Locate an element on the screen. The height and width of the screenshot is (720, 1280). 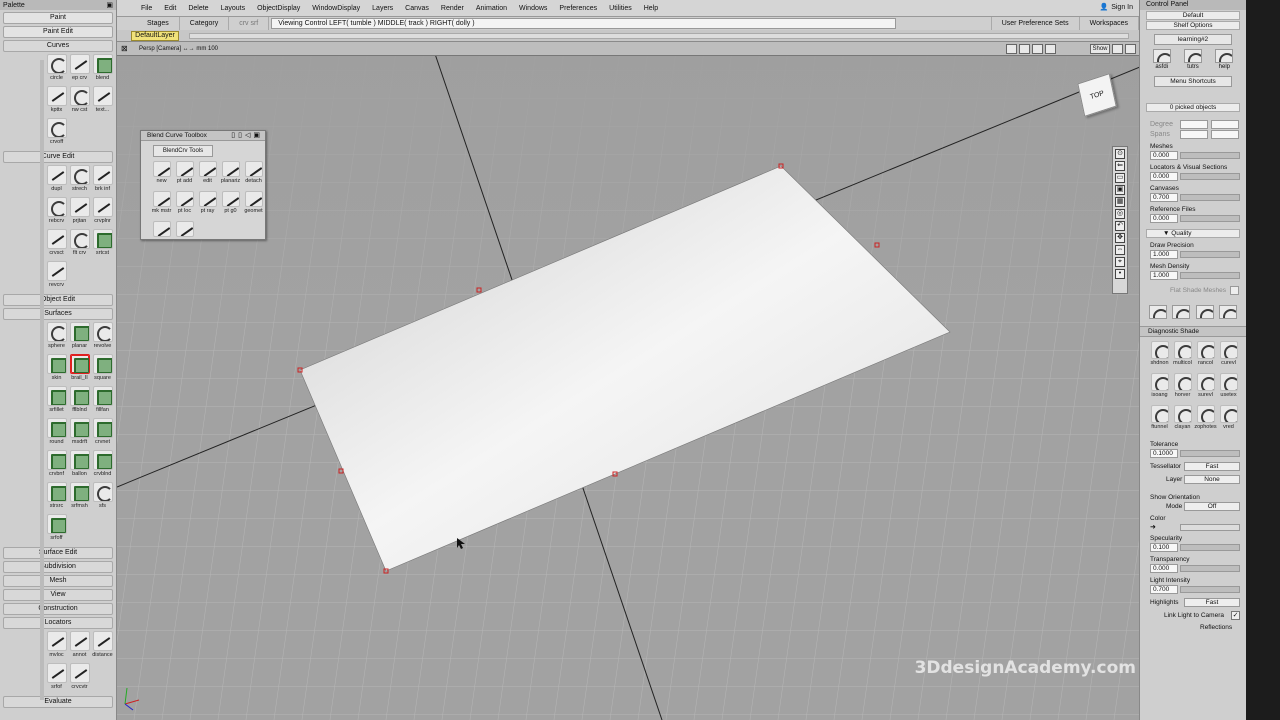
tool-break: brk inf is located at coordinates (102, 180).